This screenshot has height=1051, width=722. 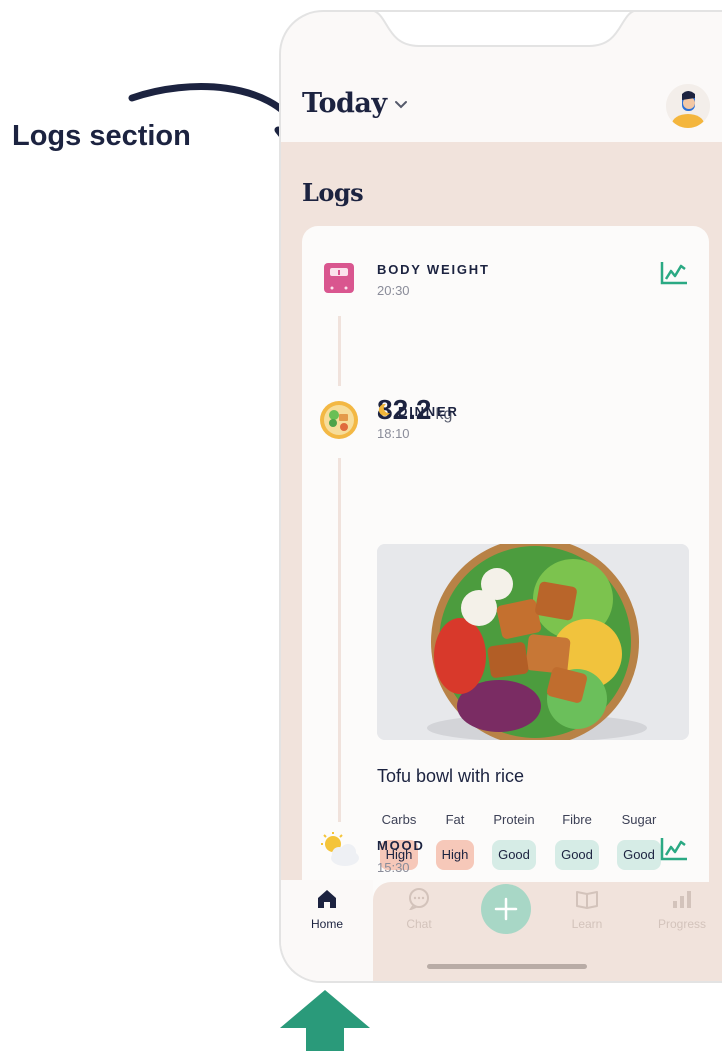 What do you see at coordinates (401, 105) in the screenshot?
I see `chevron-down-icon` at bounding box center [401, 105].